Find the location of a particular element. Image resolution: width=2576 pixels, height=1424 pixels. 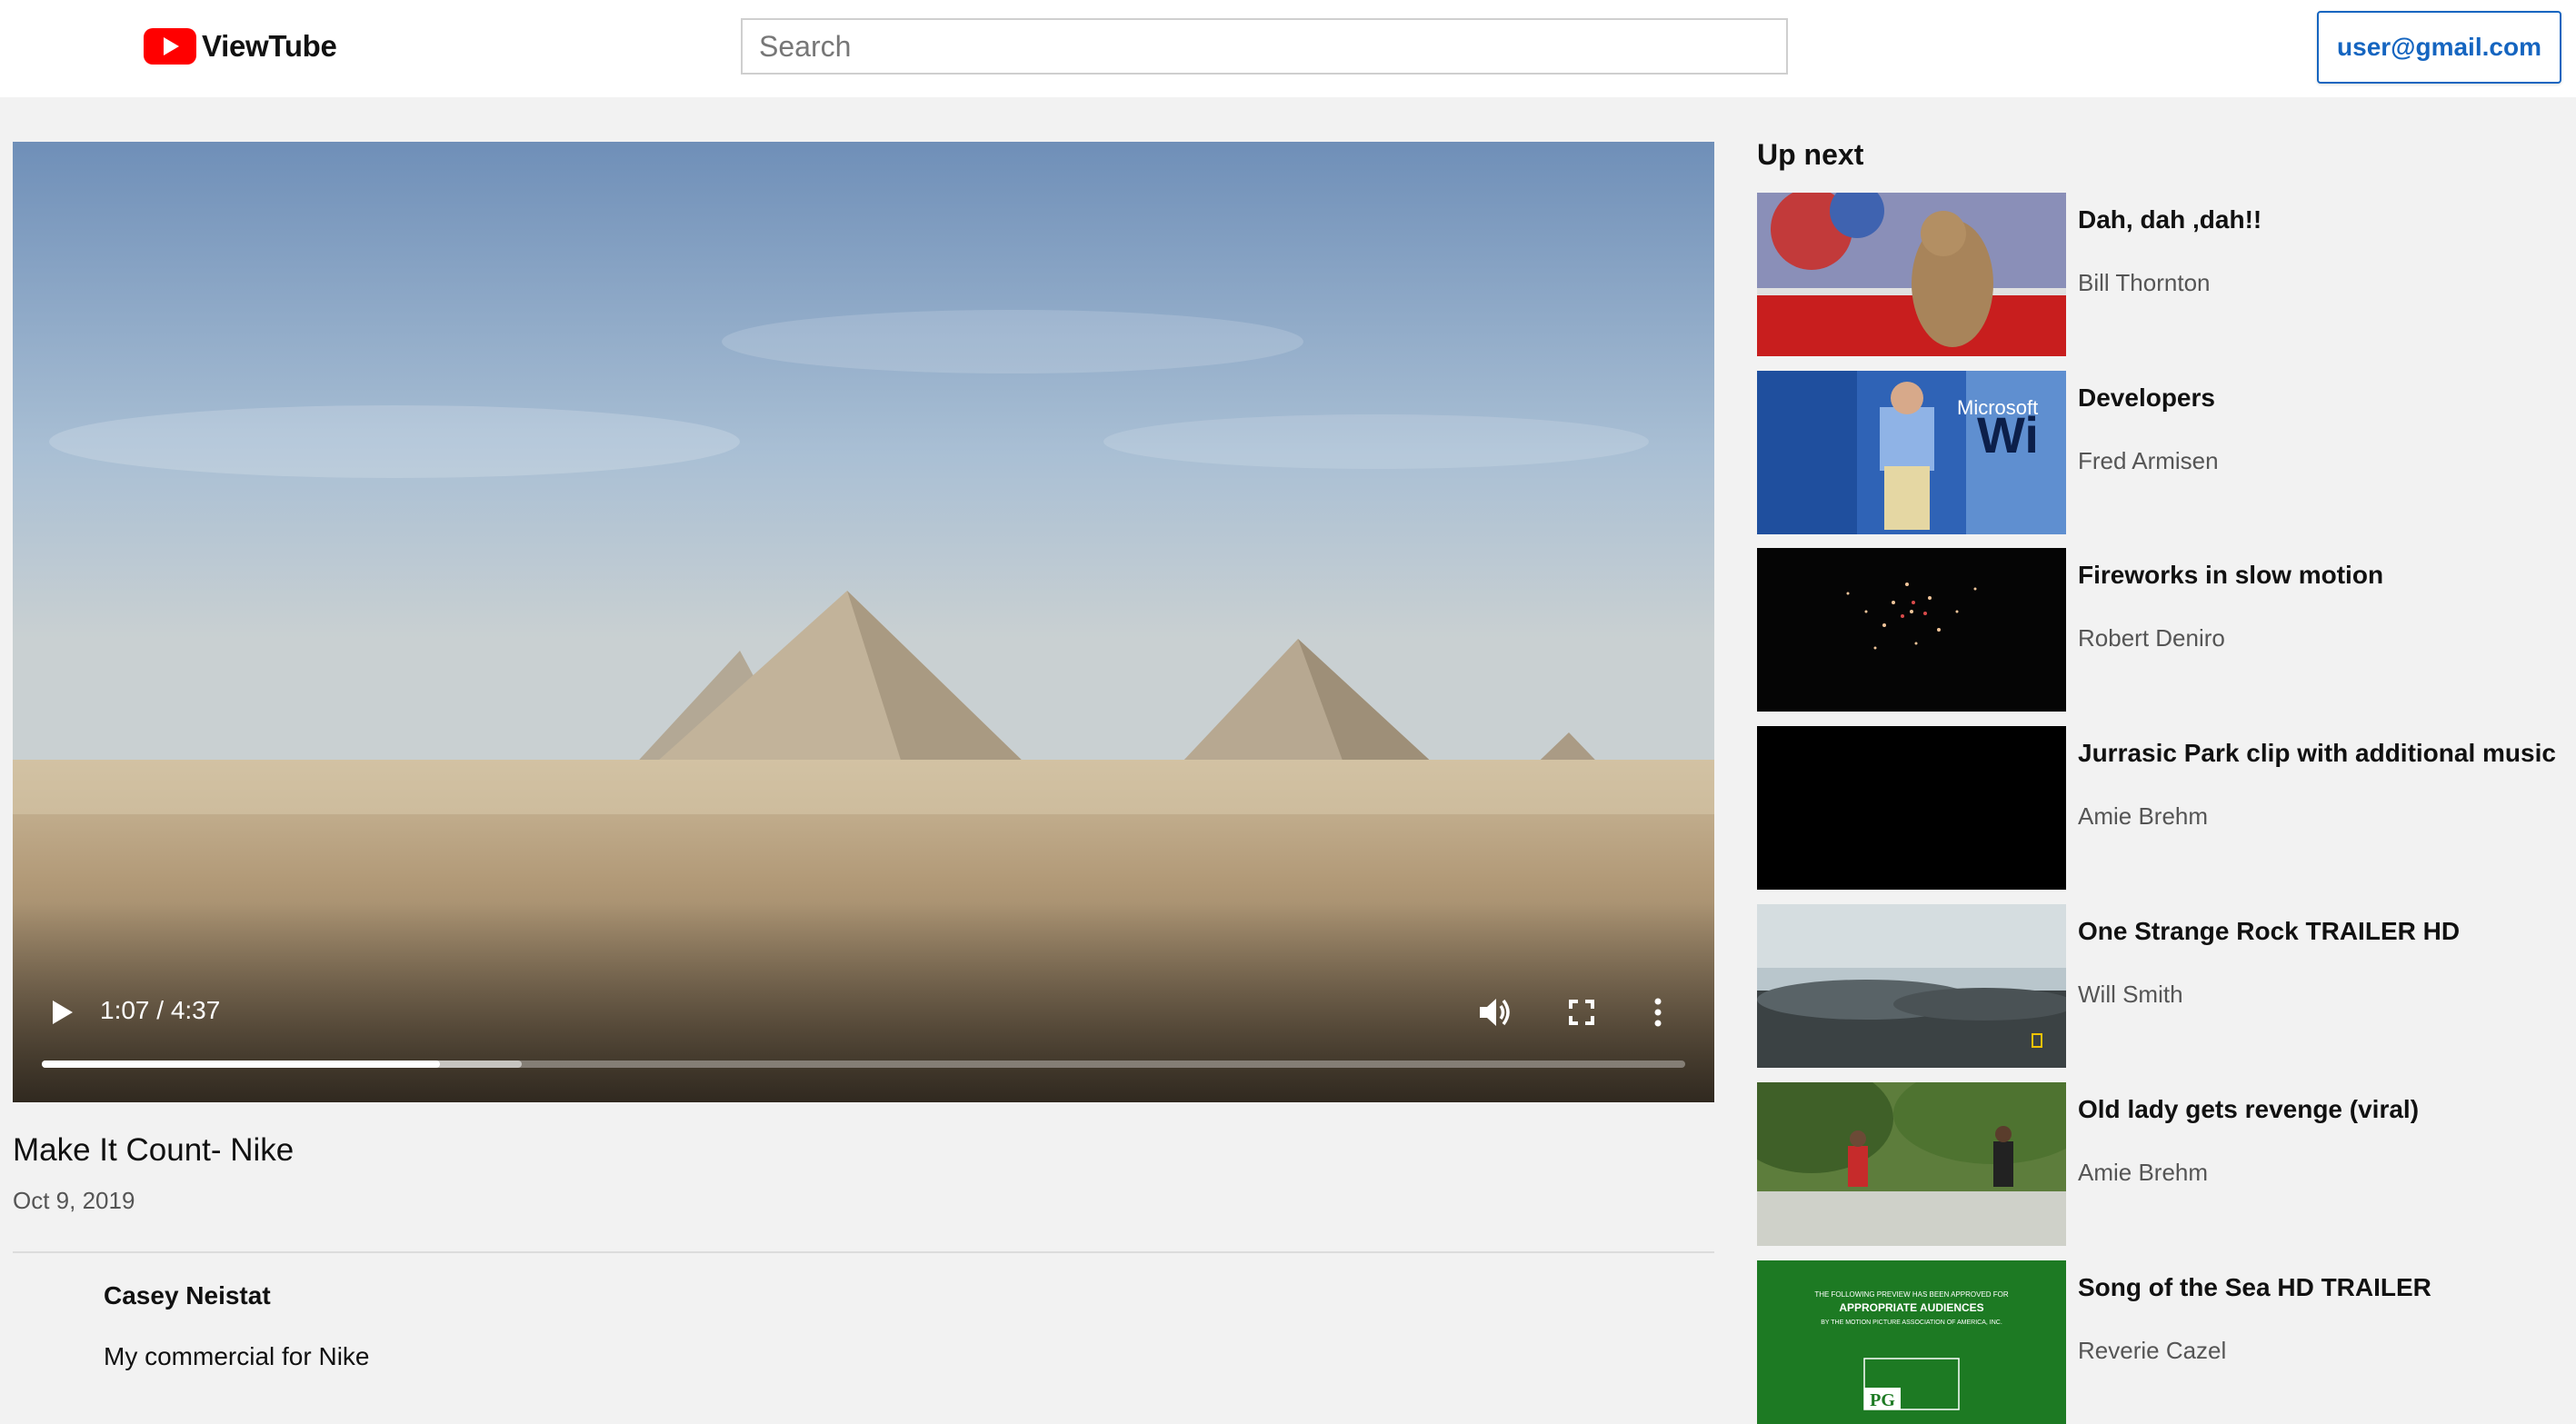

up-next-author: Fred Armisen is located at coordinates (2148, 460).